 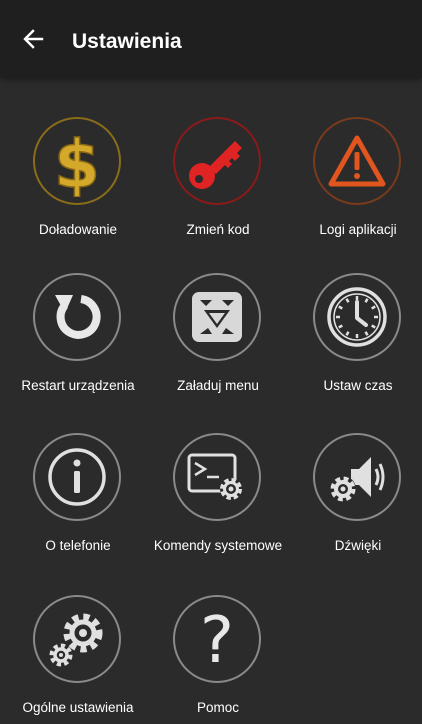 I want to click on tile-label: Ogólne ustawienia, so click(x=78, y=707).